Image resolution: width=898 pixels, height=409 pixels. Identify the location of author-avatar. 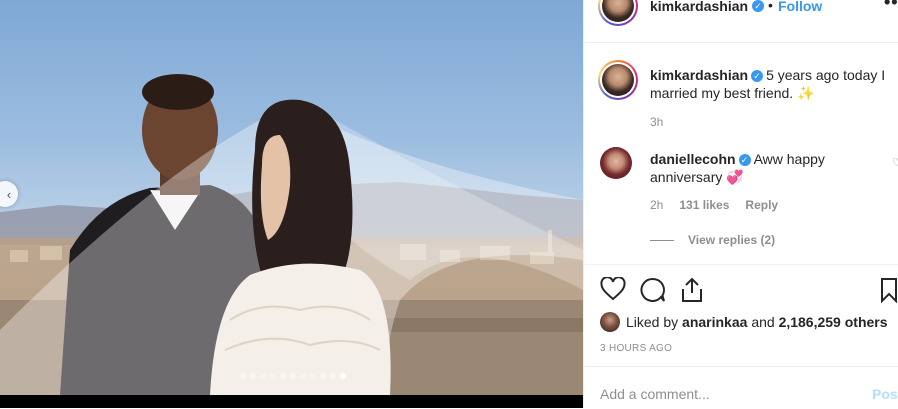
(618, 13).